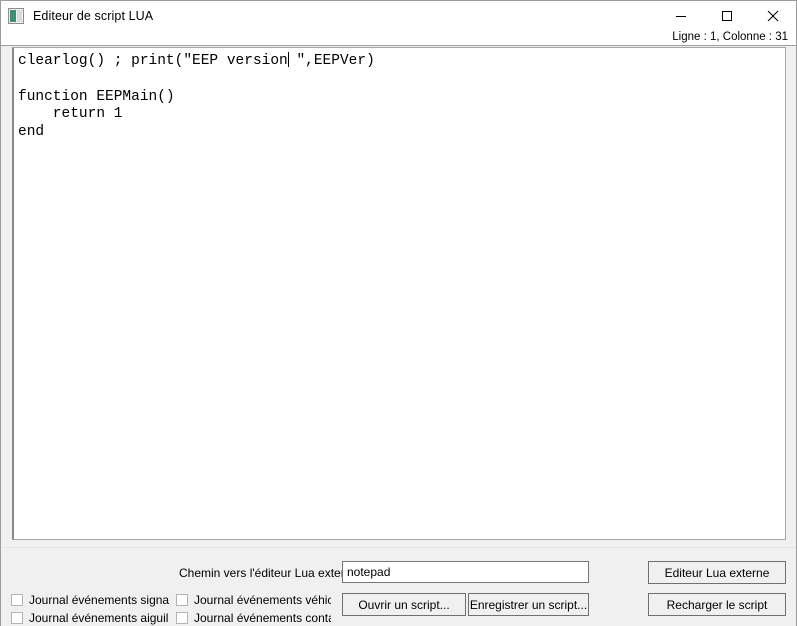 The image size is (797, 626). What do you see at coordinates (730, 37) in the screenshot?
I see `line-column-indicator: Ligne : 1, Colonne : 31` at bounding box center [730, 37].